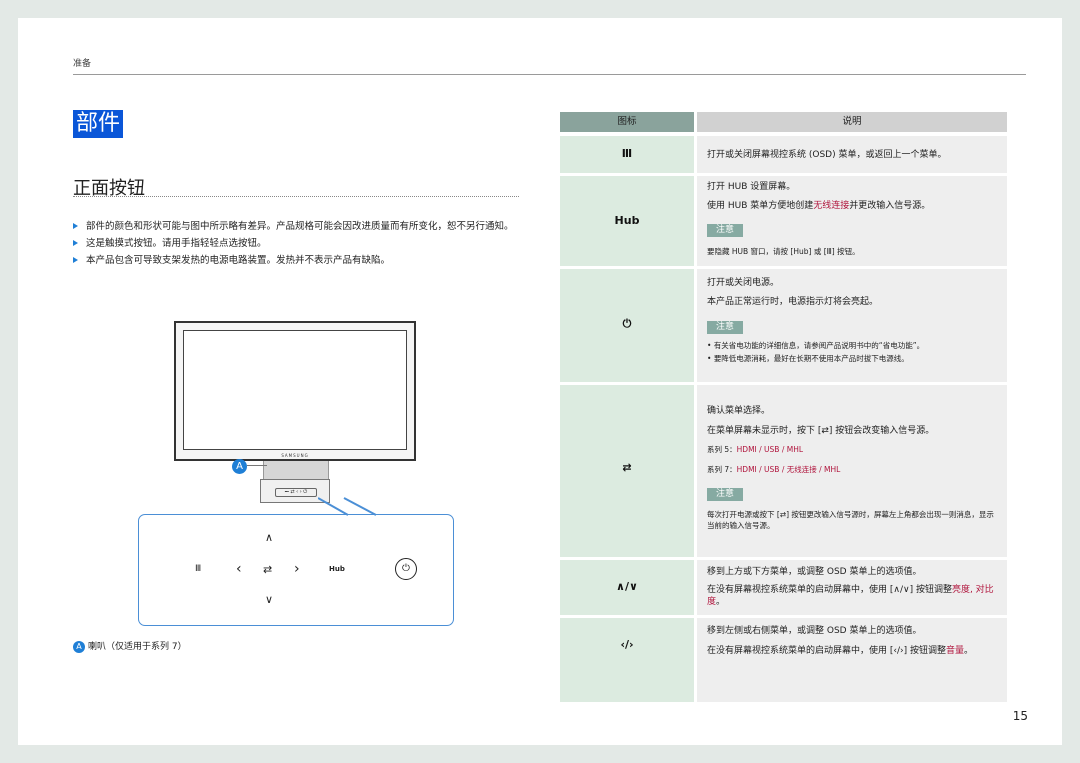  What do you see at coordinates (852, 122) in the screenshot?
I see `table-header-desc: 说明` at bounding box center [852, 122].